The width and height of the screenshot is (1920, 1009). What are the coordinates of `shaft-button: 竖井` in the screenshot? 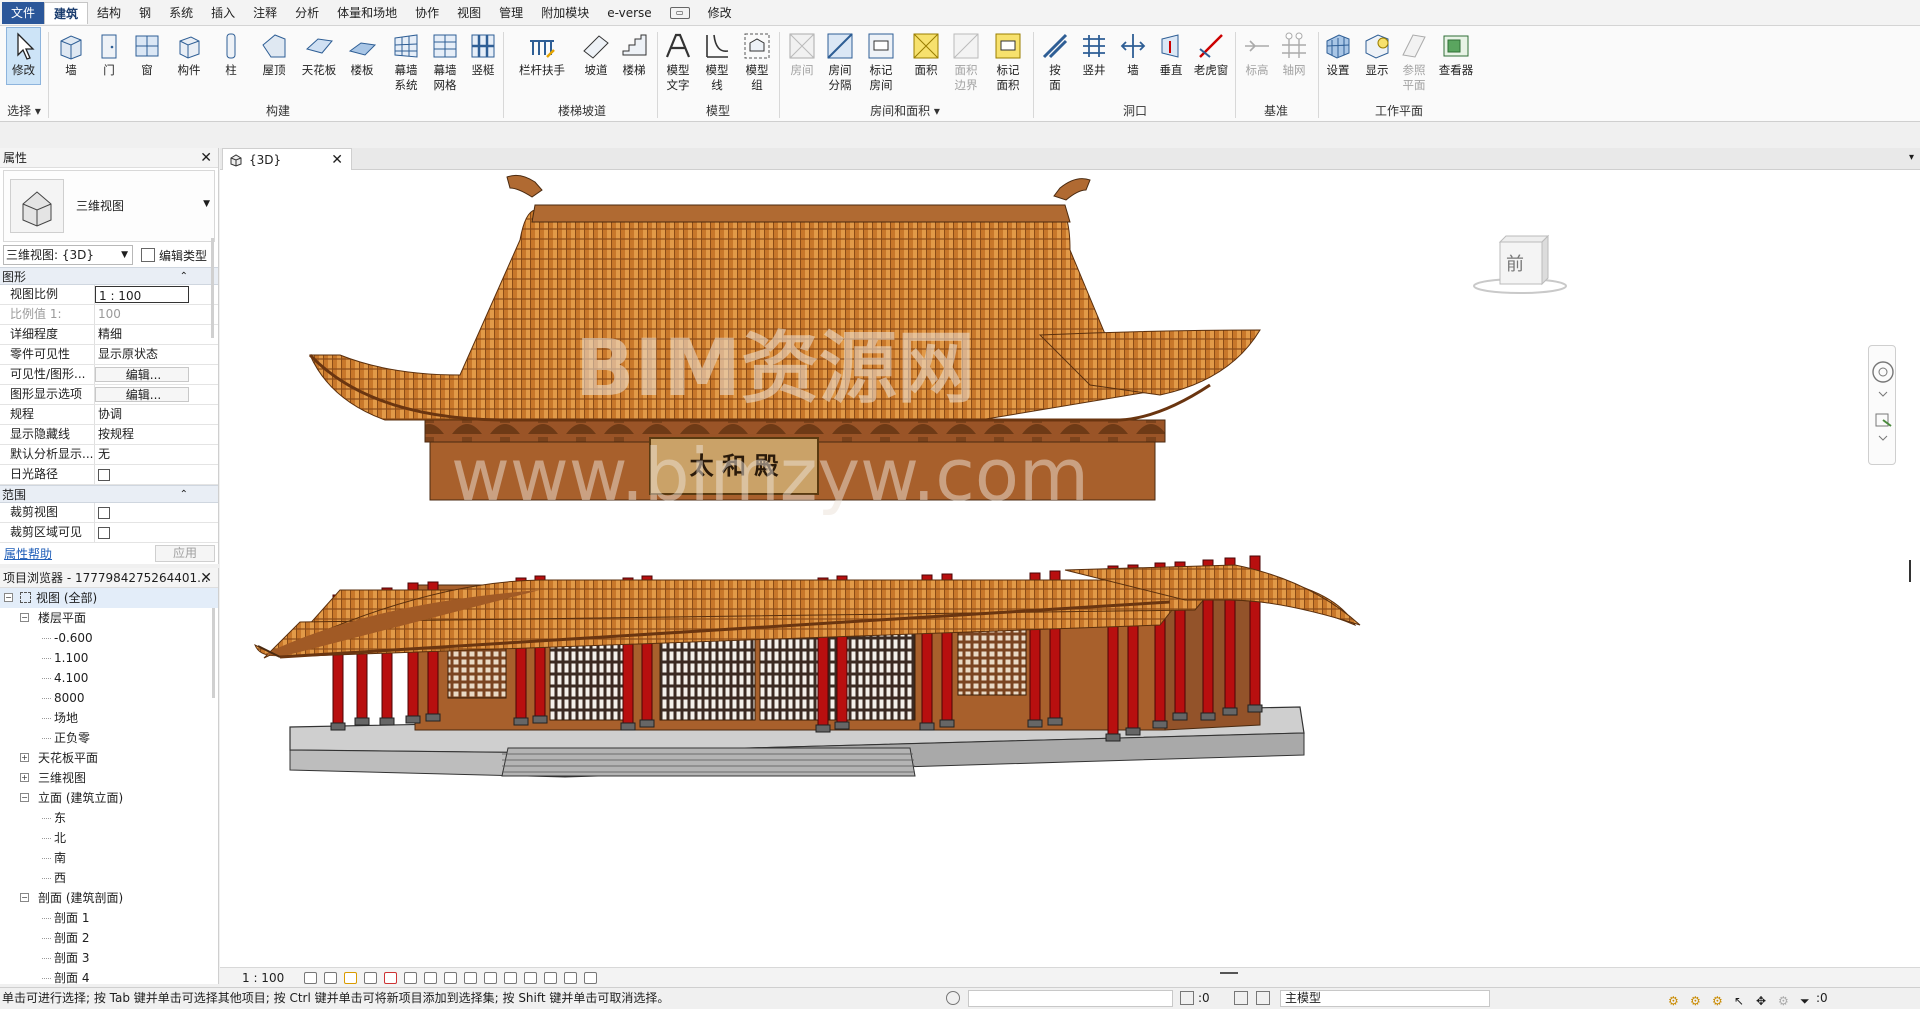 It's located at (1094, 53).